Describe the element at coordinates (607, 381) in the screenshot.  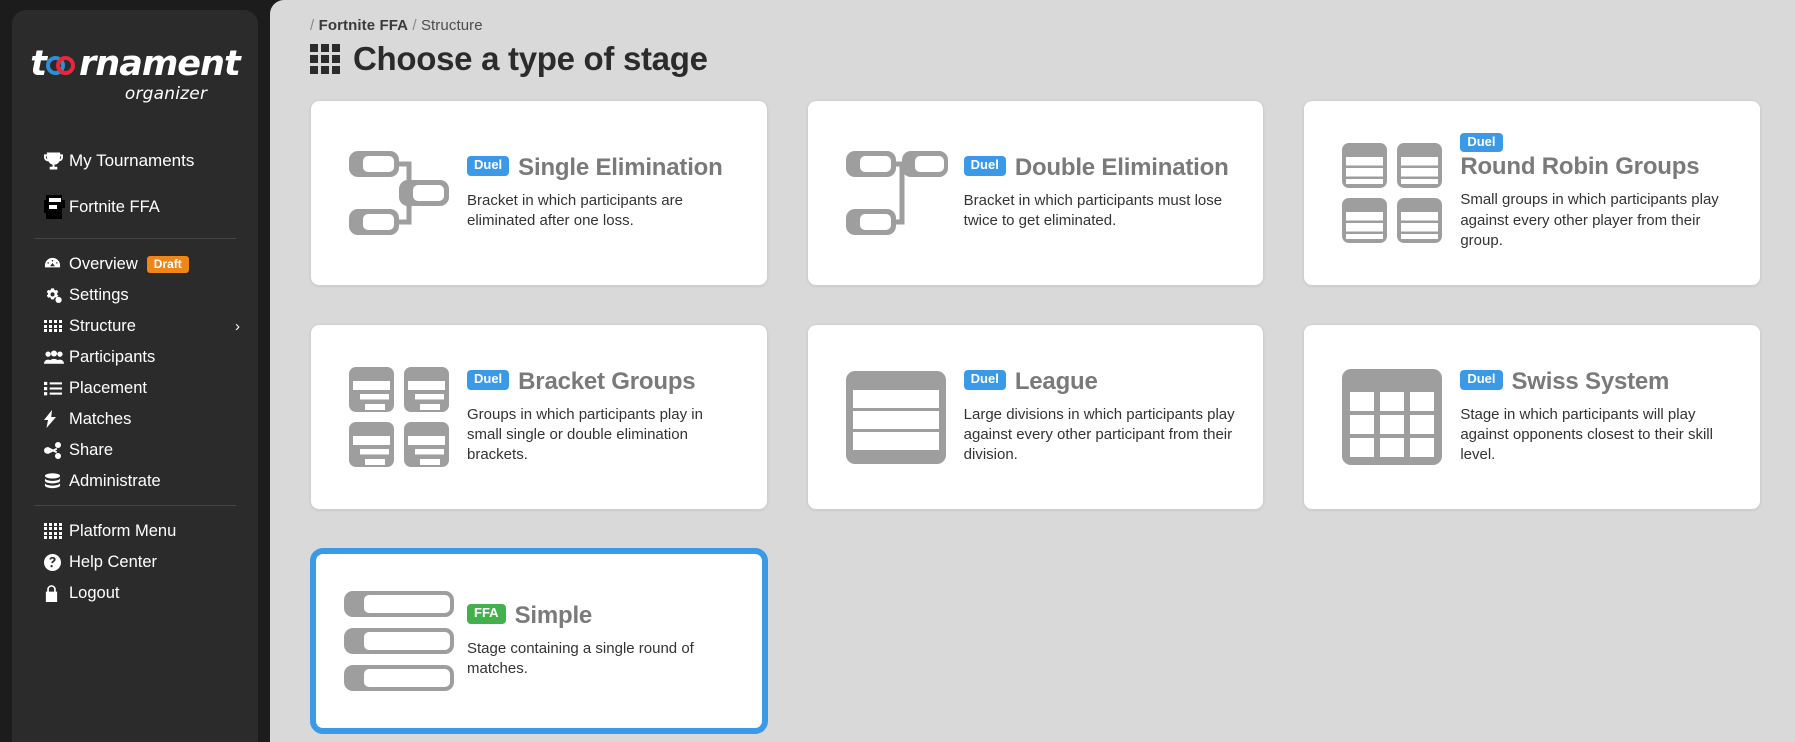
I see `stage-card-title: Bracket Groups` at that location.